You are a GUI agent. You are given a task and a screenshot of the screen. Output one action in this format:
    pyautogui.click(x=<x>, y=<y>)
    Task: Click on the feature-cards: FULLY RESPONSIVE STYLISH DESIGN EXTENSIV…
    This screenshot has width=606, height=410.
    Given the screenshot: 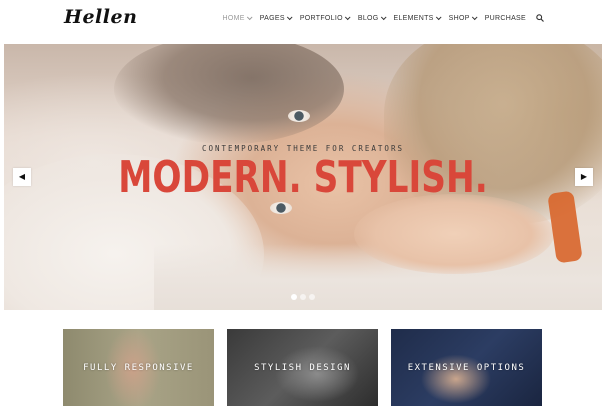 What is the action you would take?
    pyautogui.click(x=303, y=367)
    